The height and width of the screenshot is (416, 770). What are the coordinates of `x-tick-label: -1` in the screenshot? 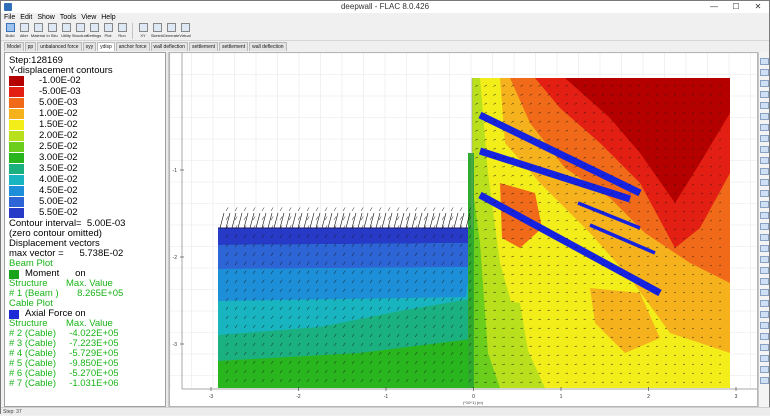 It's located at (386, 397).